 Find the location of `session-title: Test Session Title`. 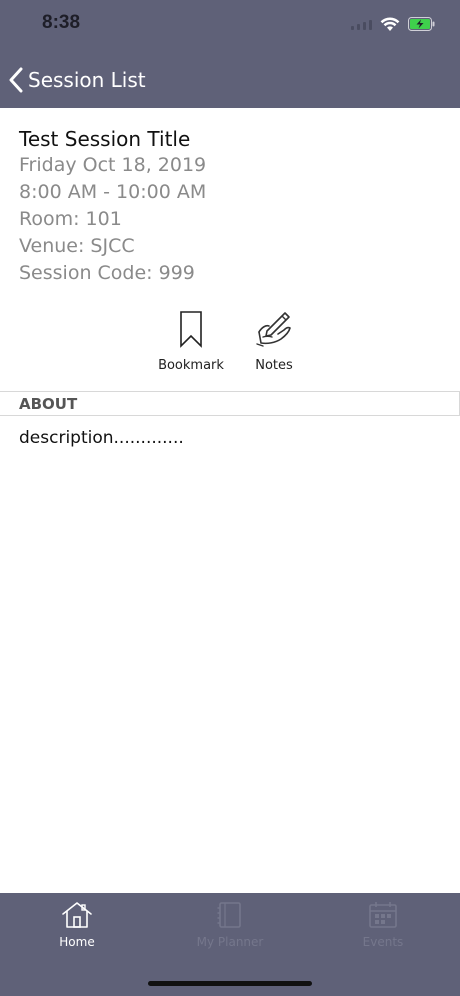

session-title: Test Session Title is located at coordinates (105, 139).